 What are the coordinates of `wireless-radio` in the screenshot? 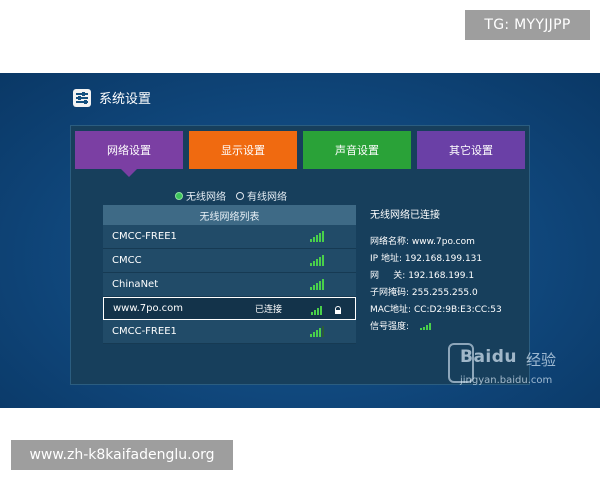 It's located at (179, 195).